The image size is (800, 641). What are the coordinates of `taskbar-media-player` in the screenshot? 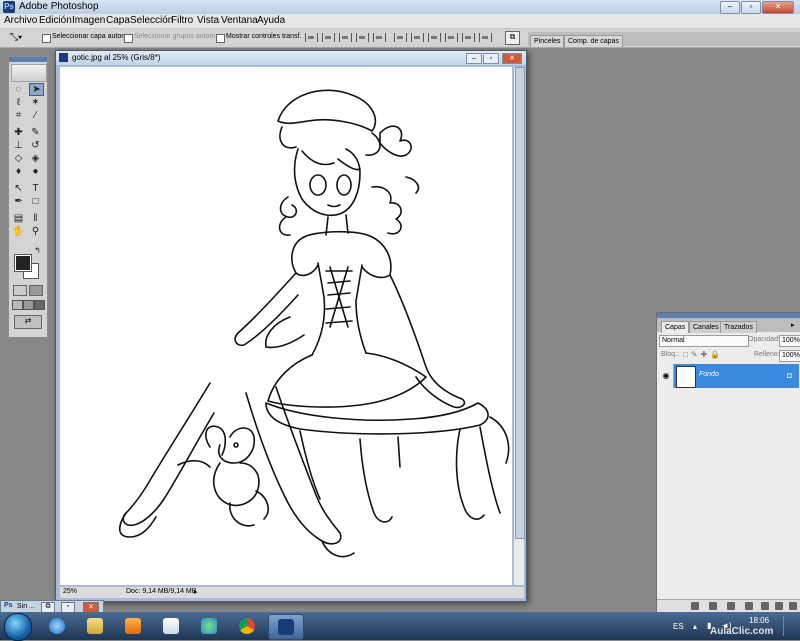 It's located at (133, 626).